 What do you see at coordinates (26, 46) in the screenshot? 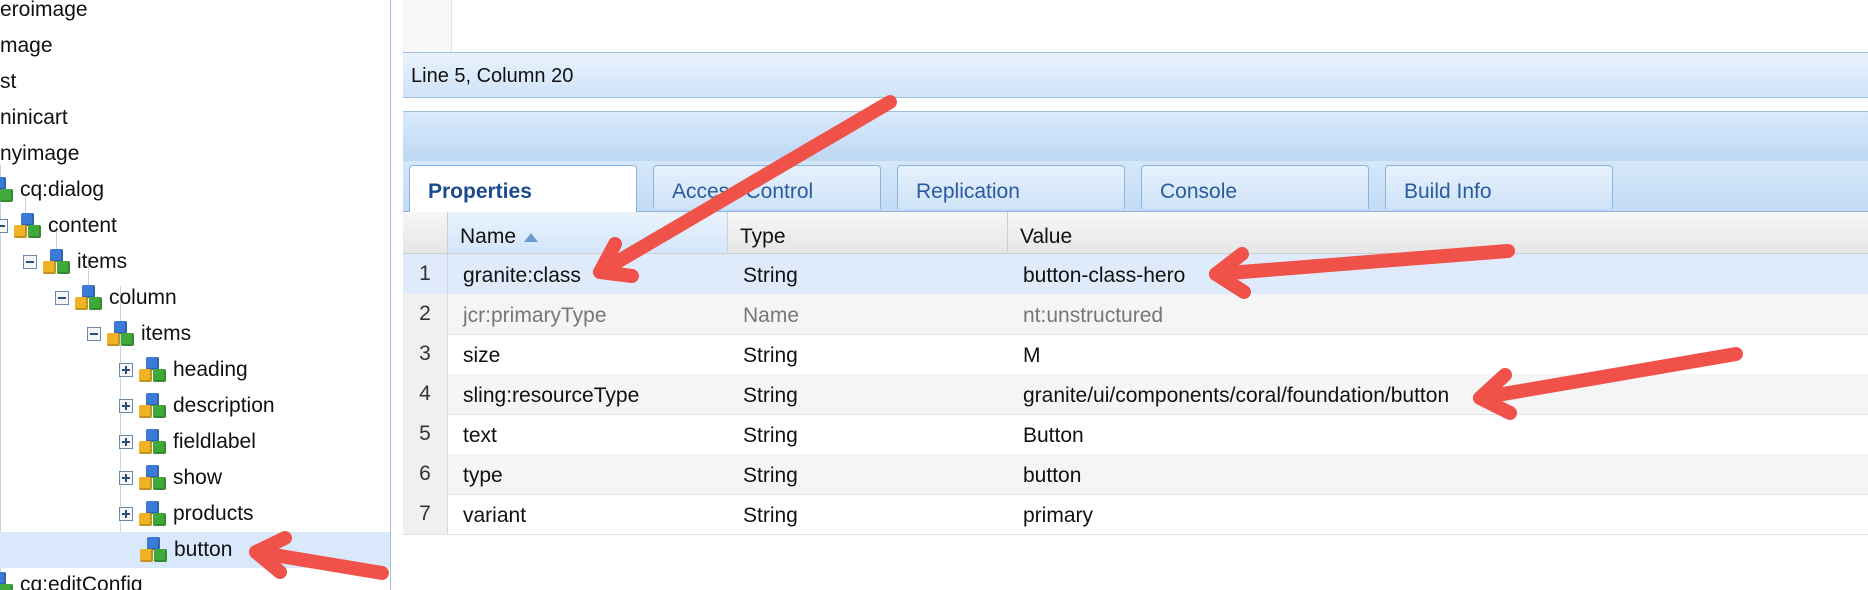
I see `tree-item-image: mage` at bounding box center [26, 46].